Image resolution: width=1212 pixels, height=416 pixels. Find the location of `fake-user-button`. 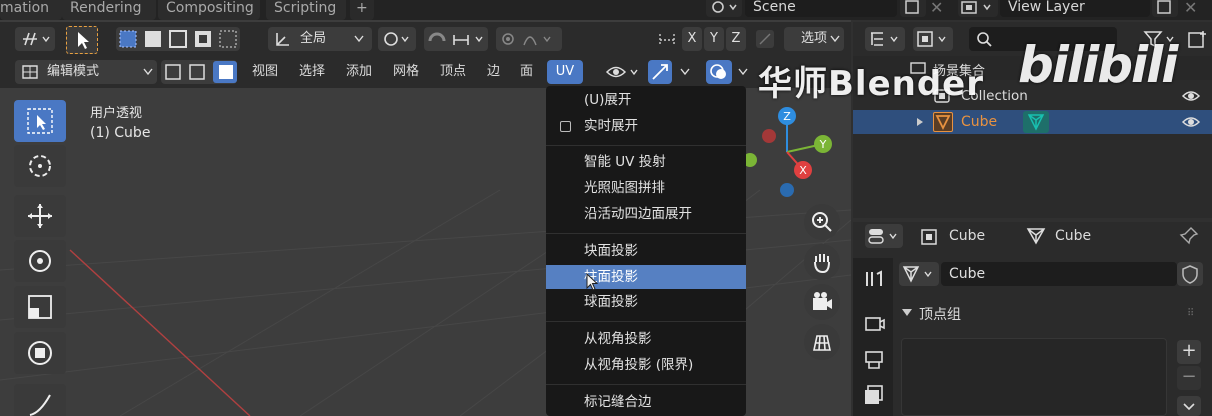

fake-user-button is located at coordinates (1190, 274).